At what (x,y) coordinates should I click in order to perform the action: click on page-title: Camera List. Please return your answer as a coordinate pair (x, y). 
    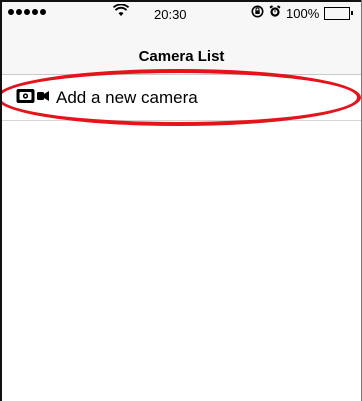
    Looking at the image, I should click on (181, 56).